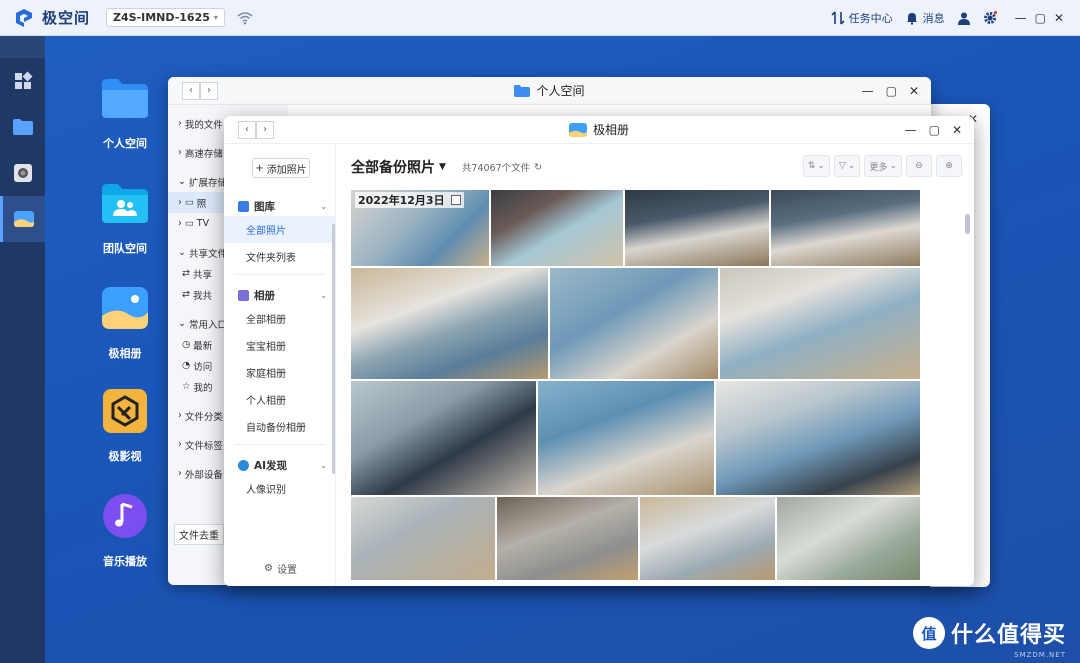  I want to click on album-icon, so click(243, 295).